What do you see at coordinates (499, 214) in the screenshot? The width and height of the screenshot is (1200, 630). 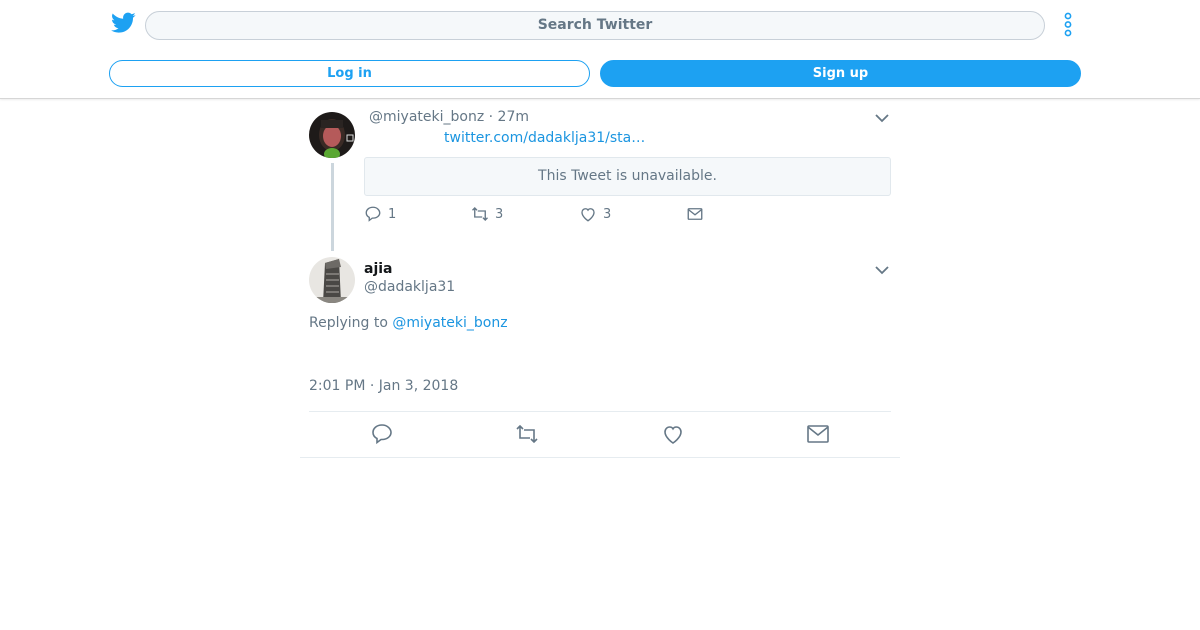 I see `retweet-count: 3` at bounding box center [499, 214].